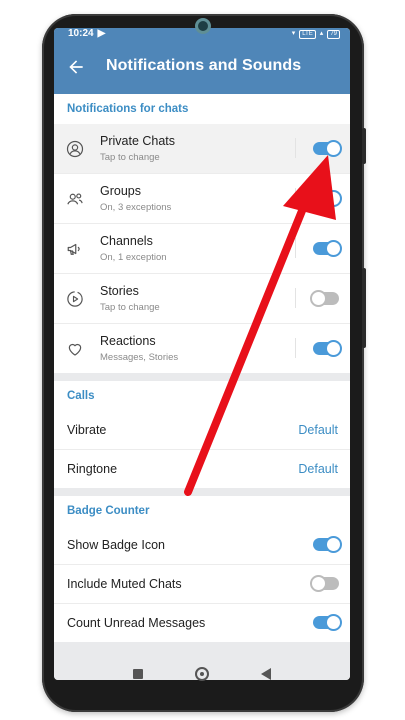  I want to click on groups-toggle, so click(327, 198).